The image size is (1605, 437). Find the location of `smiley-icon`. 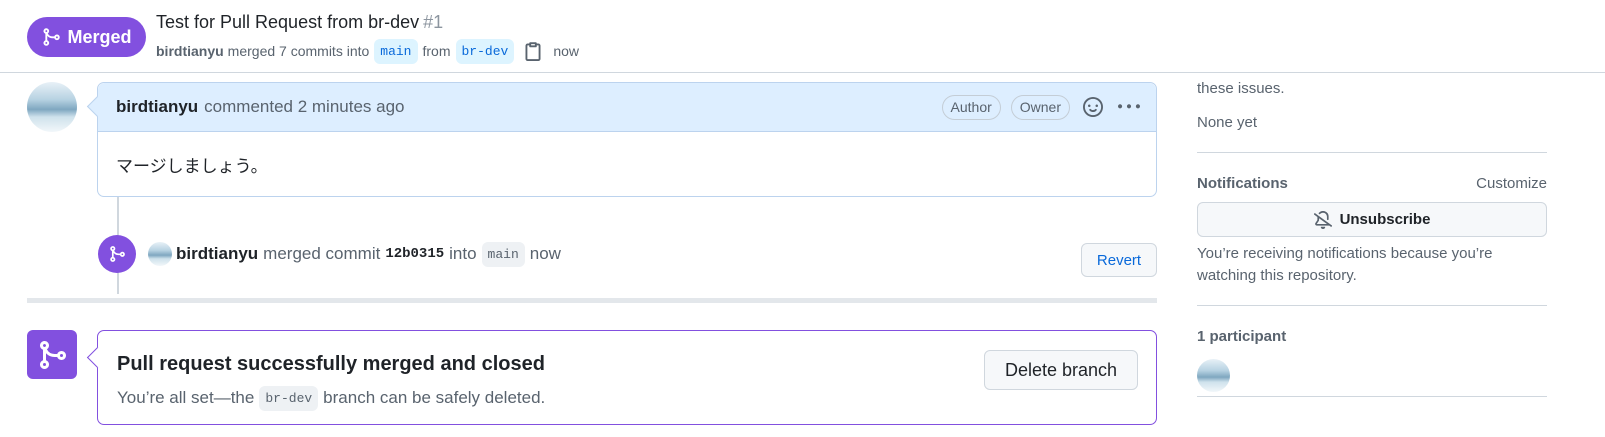

smiley-icon is located at coordinates (1093, 107).